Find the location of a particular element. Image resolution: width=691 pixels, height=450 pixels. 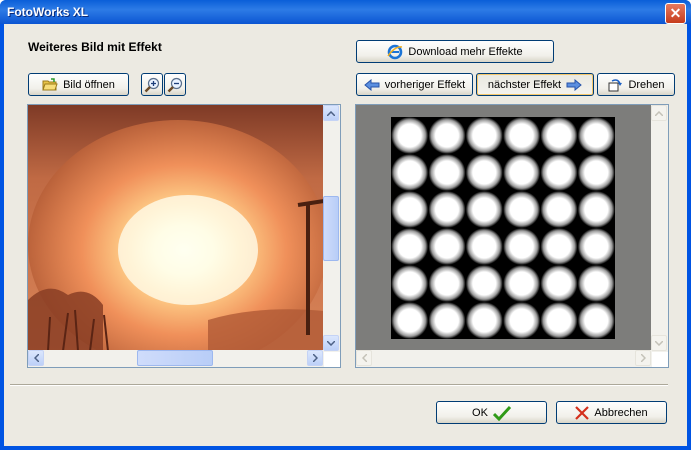

rotate-button: Drehen is located at coordinates (636, 84).